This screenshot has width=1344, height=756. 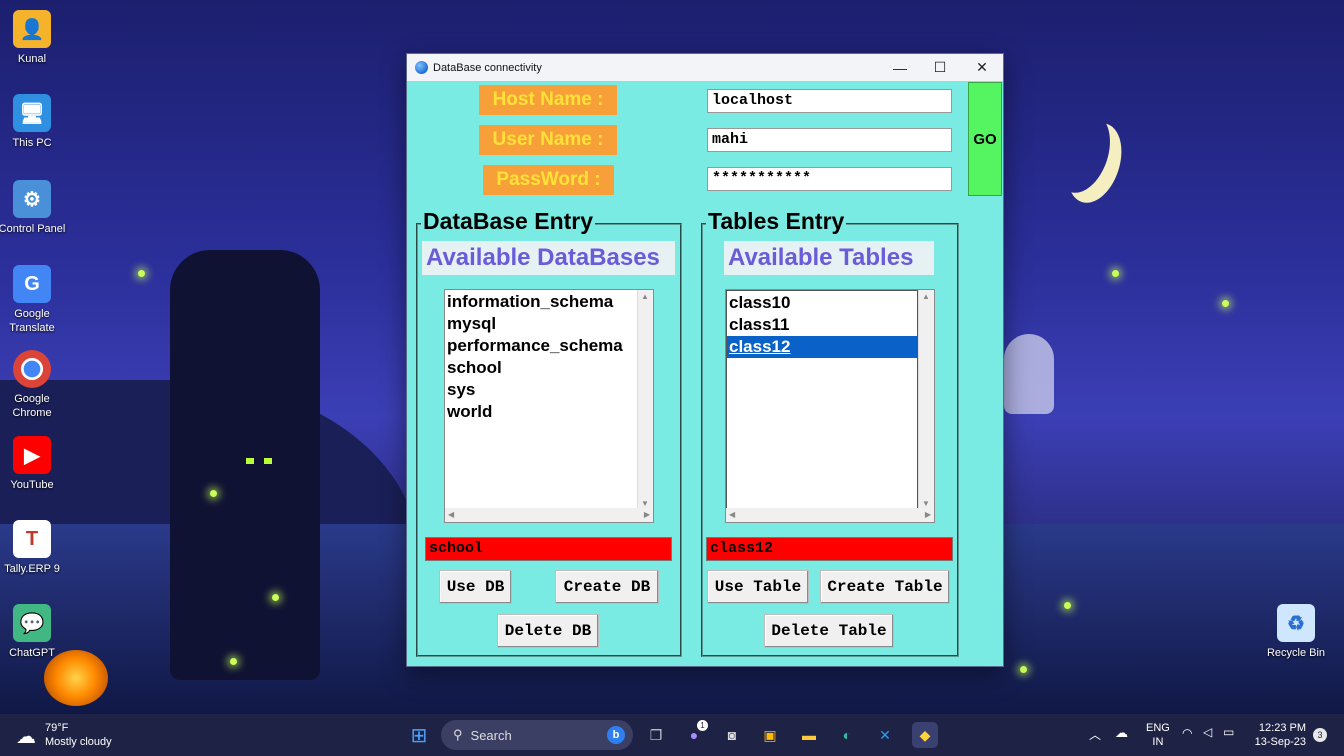 I want to click on tables-entry-title: Tables Entry, so click(x=776, y=221).